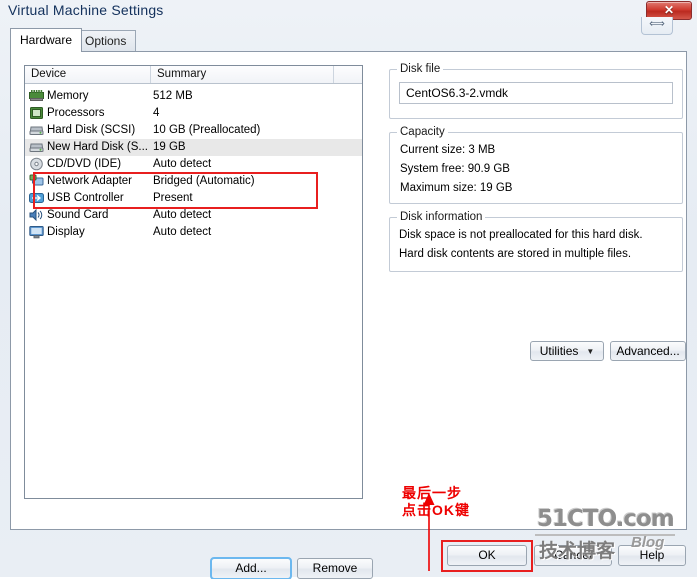  Describe the element at coordinates (193, 96) in the screenshot. I see `table-row: Memory 512 MB` at that location.